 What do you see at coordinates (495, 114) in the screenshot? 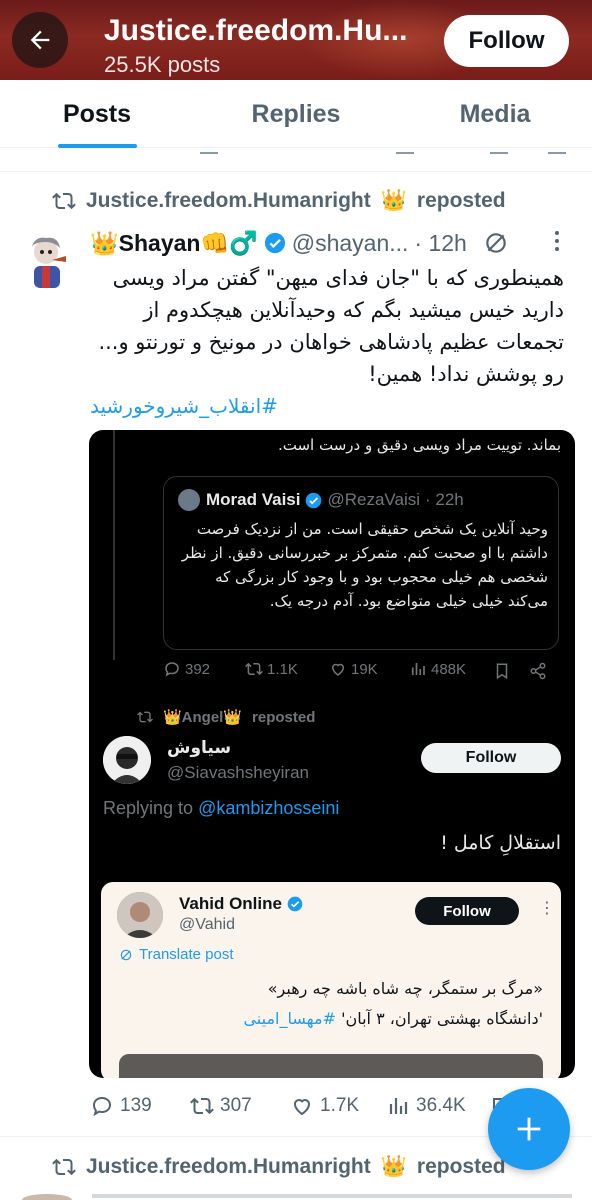
I see `tab-media: Media` at bounding box center [495, 114].